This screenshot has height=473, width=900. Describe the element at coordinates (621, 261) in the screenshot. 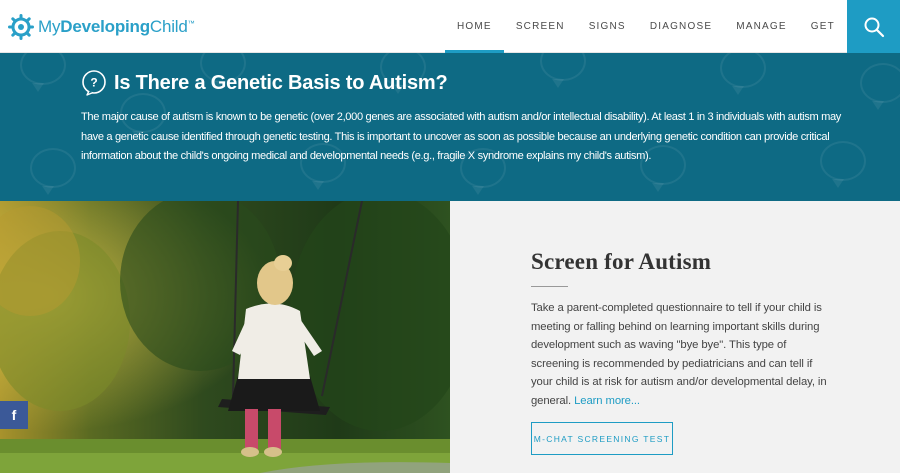

I see `panel-title: Screen for Autism` at that location.